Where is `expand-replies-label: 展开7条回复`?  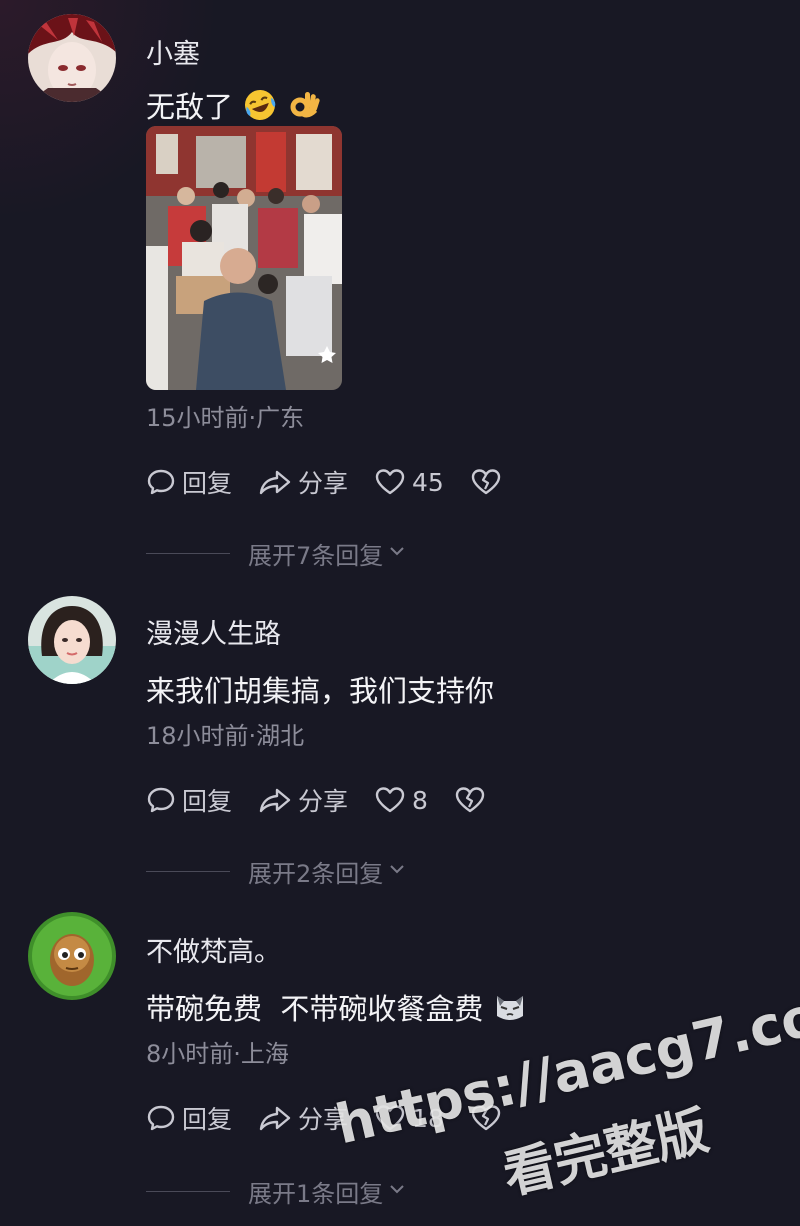 expand-replies-label: 展开7条回复 is located at coordinates (316, 555).